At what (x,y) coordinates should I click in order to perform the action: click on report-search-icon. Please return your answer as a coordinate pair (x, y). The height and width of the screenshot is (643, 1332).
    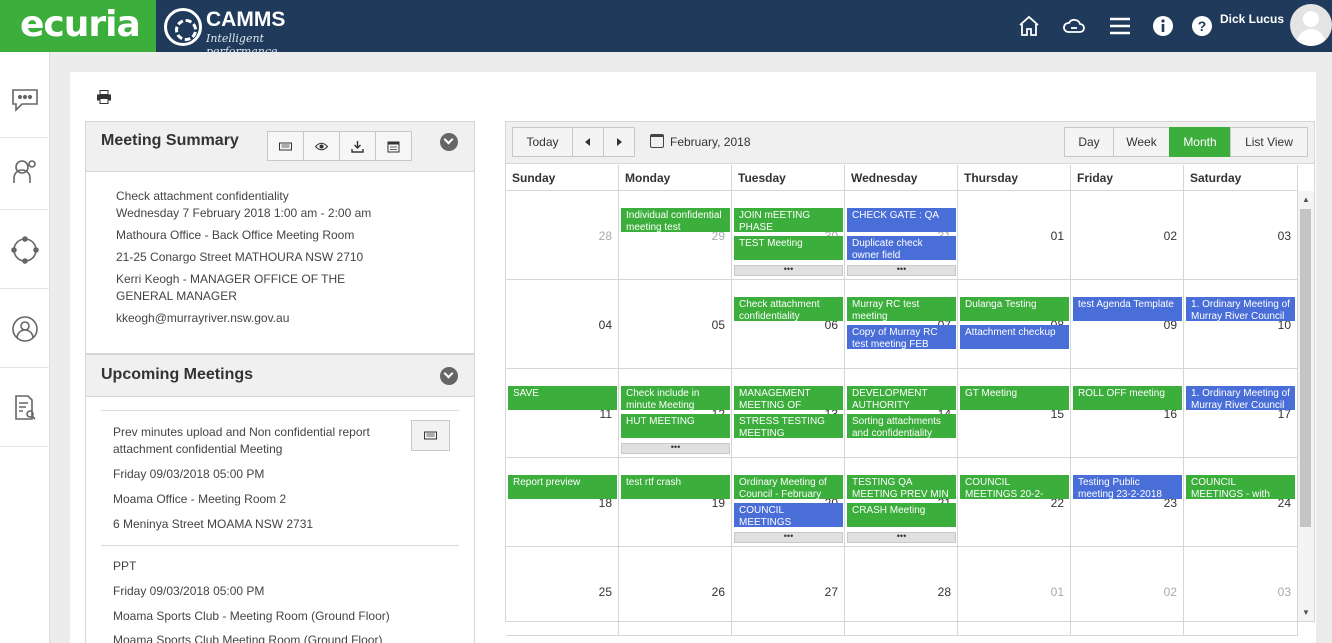
    Looking at the image, I should click on (25, 408).